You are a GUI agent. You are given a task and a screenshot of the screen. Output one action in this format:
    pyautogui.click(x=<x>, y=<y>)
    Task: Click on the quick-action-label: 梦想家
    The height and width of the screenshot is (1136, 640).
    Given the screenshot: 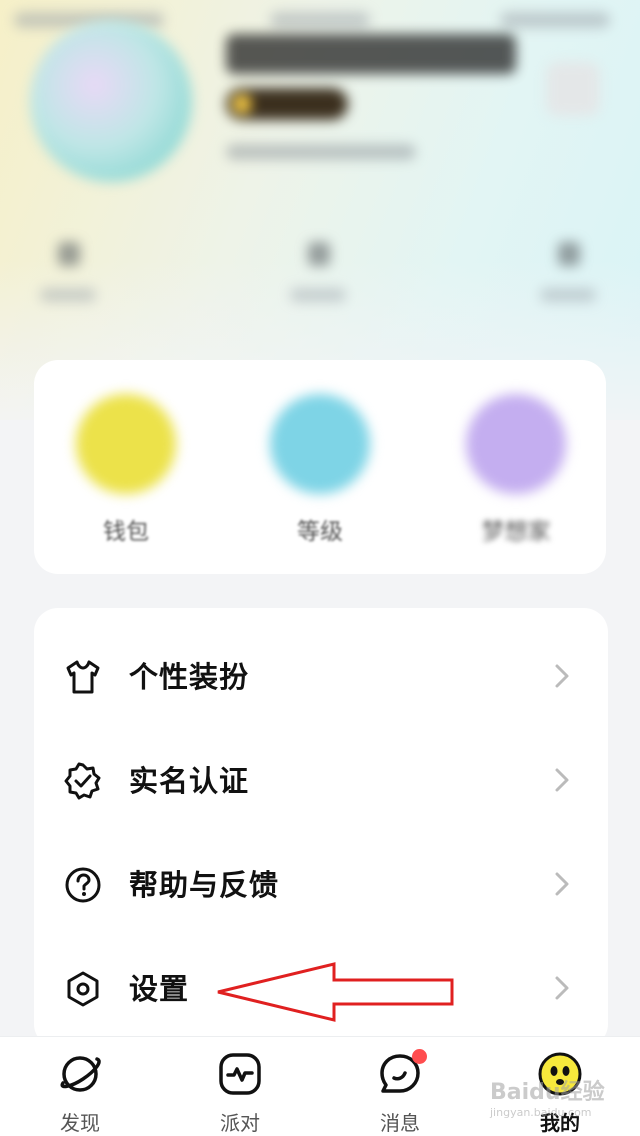 What is the action you would take?
    pyautogui.click(x=516, y=532)
    